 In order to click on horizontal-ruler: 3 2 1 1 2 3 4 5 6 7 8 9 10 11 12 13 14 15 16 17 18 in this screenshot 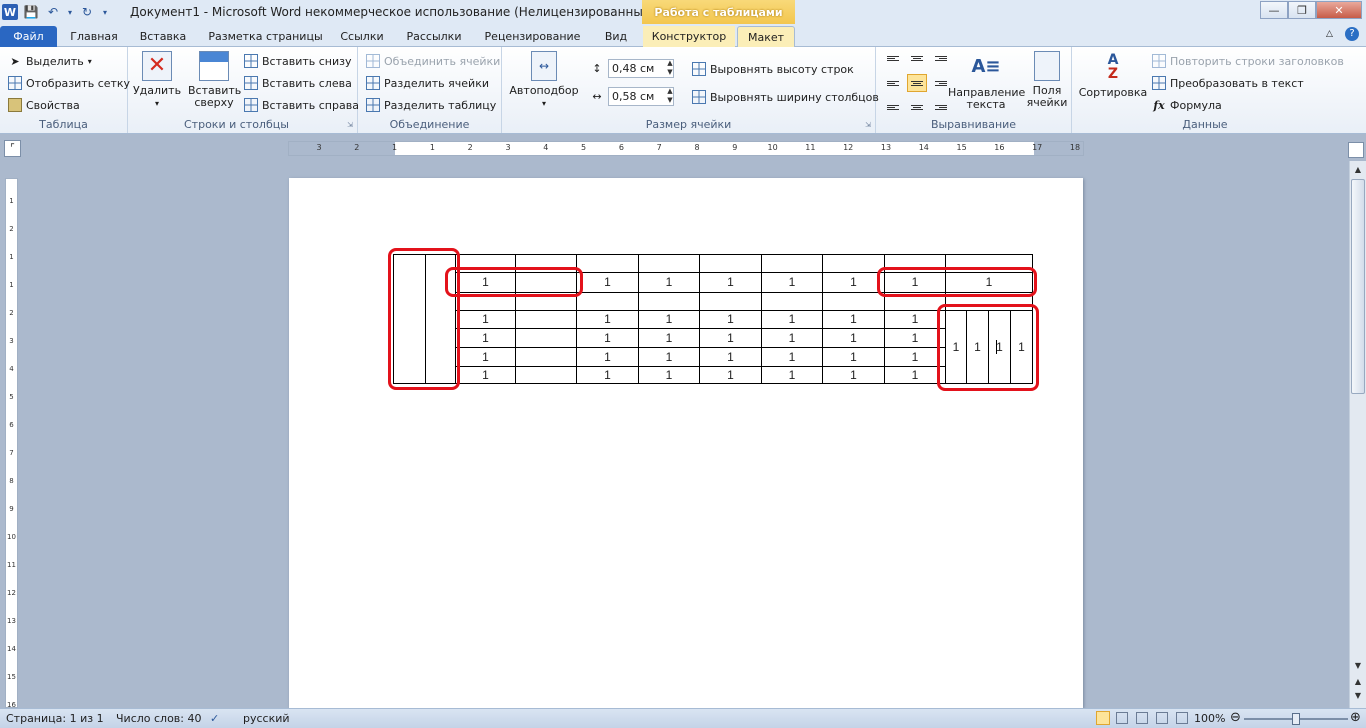, I will do `click(686, 148)`.